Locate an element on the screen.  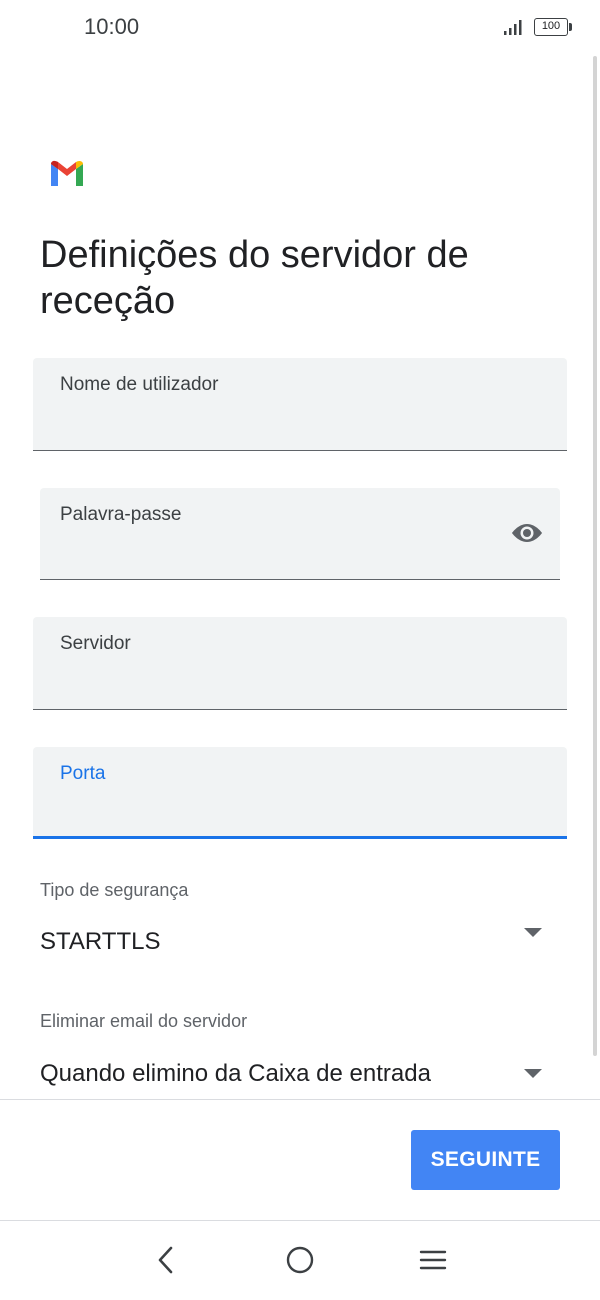
home-circle-icon is located at coordinates (300, 1260).